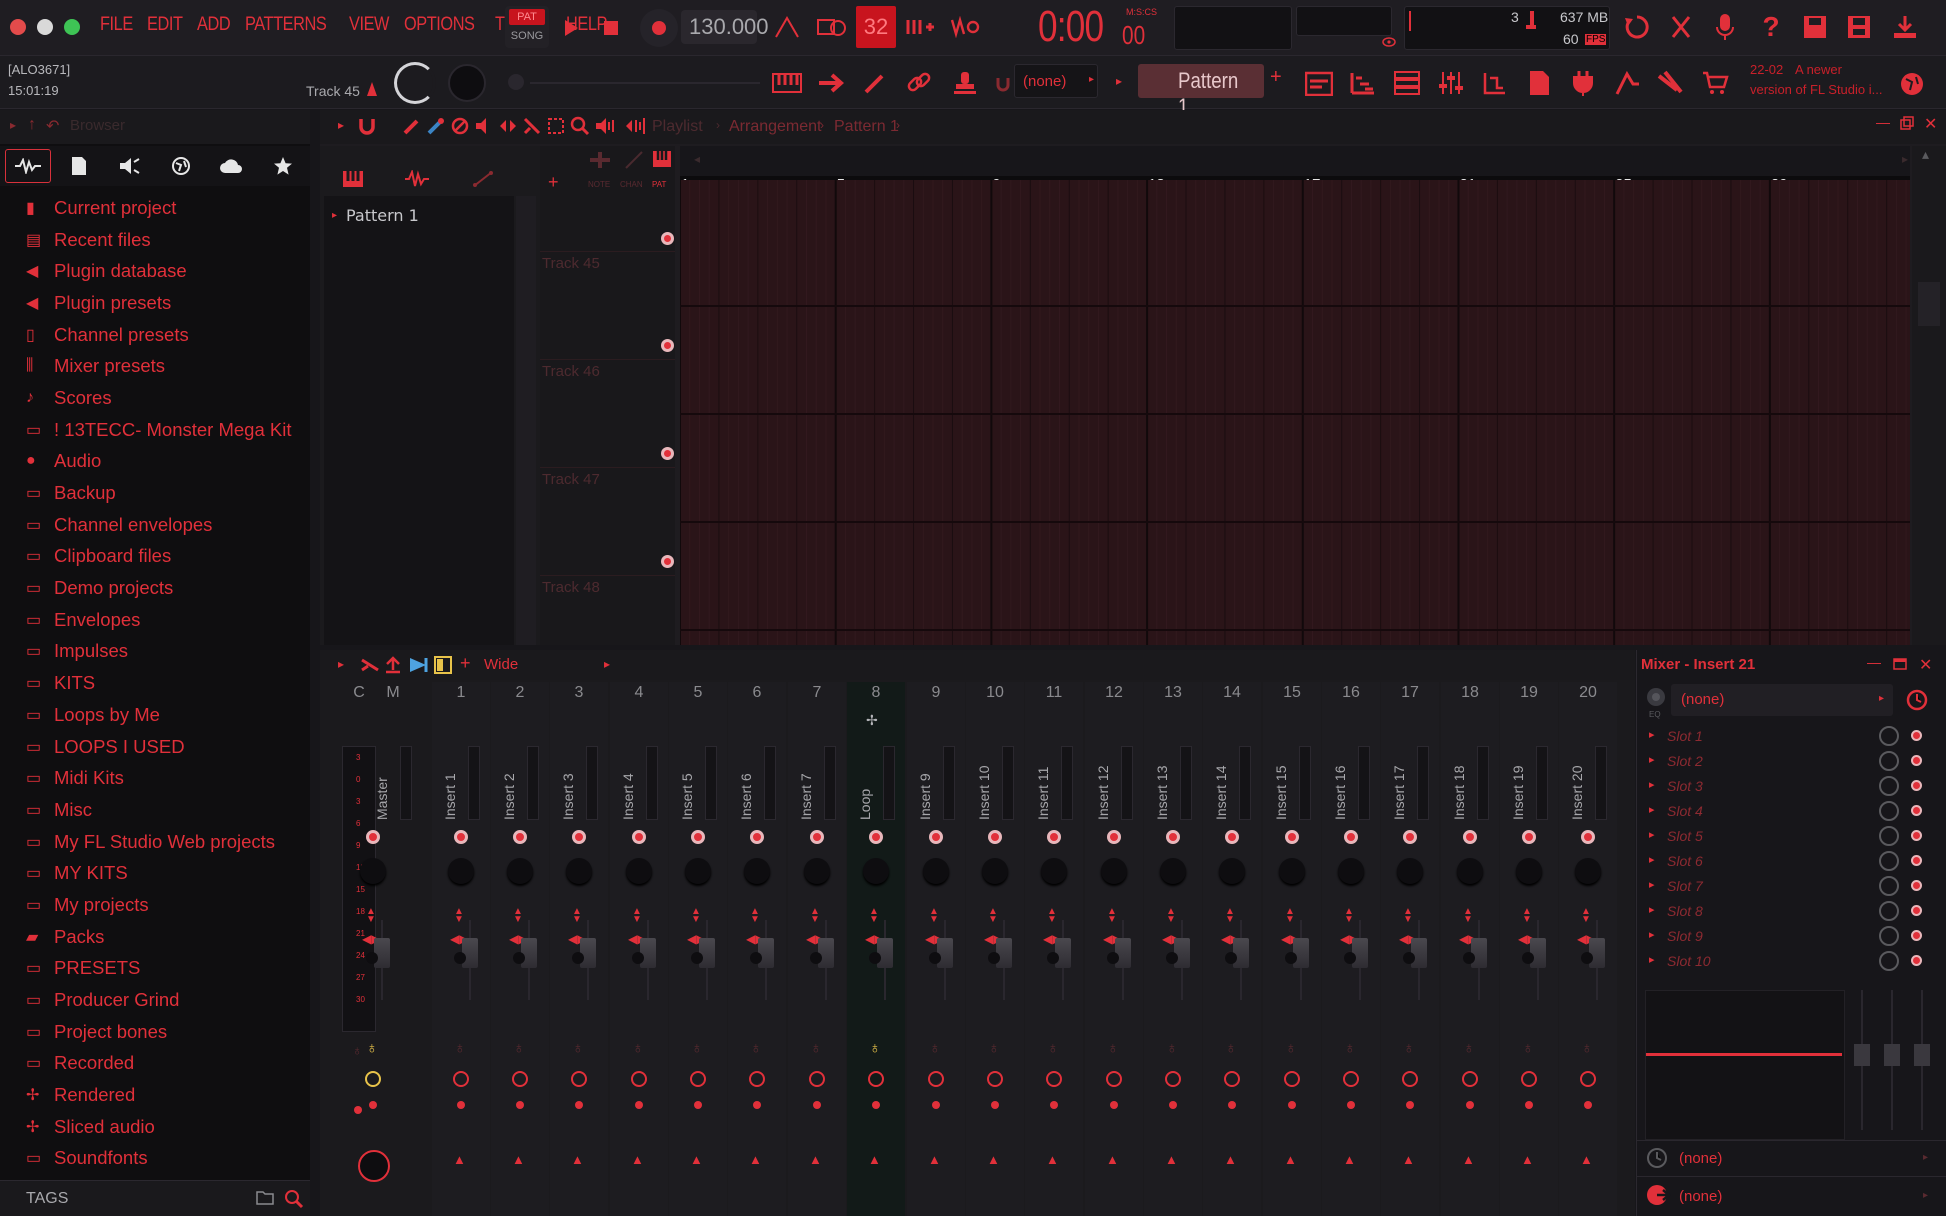 This screenshot has height=1216, width=1946. What do you see at coordinates (1925, 665) in the screenshot?
I see `insert-close-button: ✕` at bounding box center [1925, 665].